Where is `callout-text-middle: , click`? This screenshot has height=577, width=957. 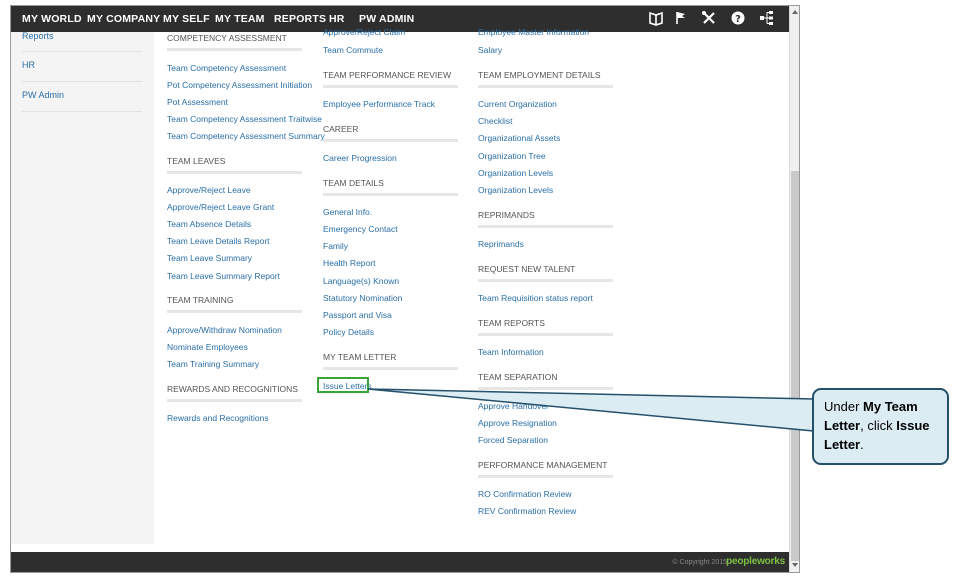
callout-text-middle: , click is located at coordinates (878, 425).